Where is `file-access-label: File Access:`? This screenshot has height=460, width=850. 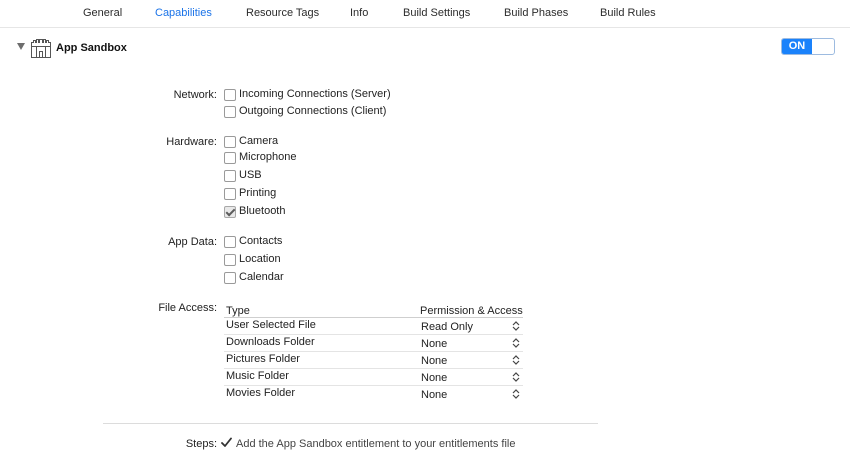
file-access-label: File Access: is located at coordinates (187, 308).